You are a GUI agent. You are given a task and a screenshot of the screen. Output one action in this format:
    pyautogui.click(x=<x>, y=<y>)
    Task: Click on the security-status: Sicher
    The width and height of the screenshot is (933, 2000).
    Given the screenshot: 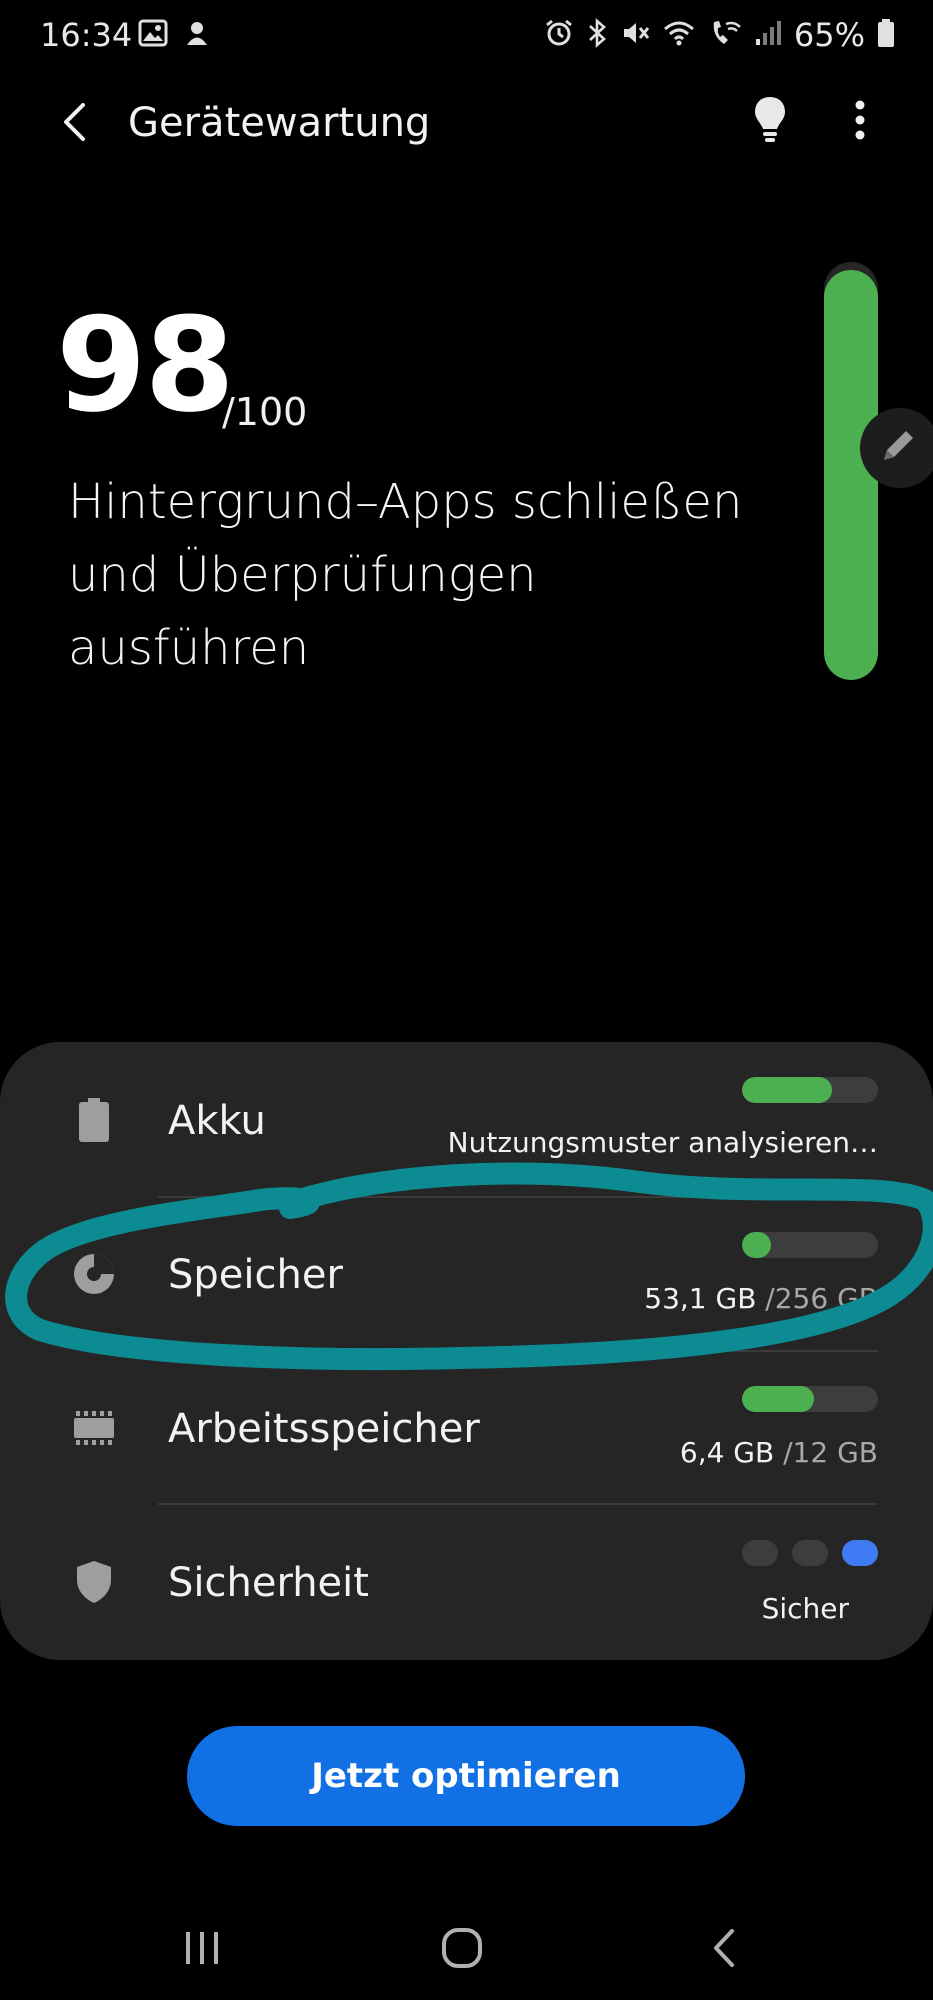 What is the action you would take?
    pyautogui.click(x=805, y=1608)
    